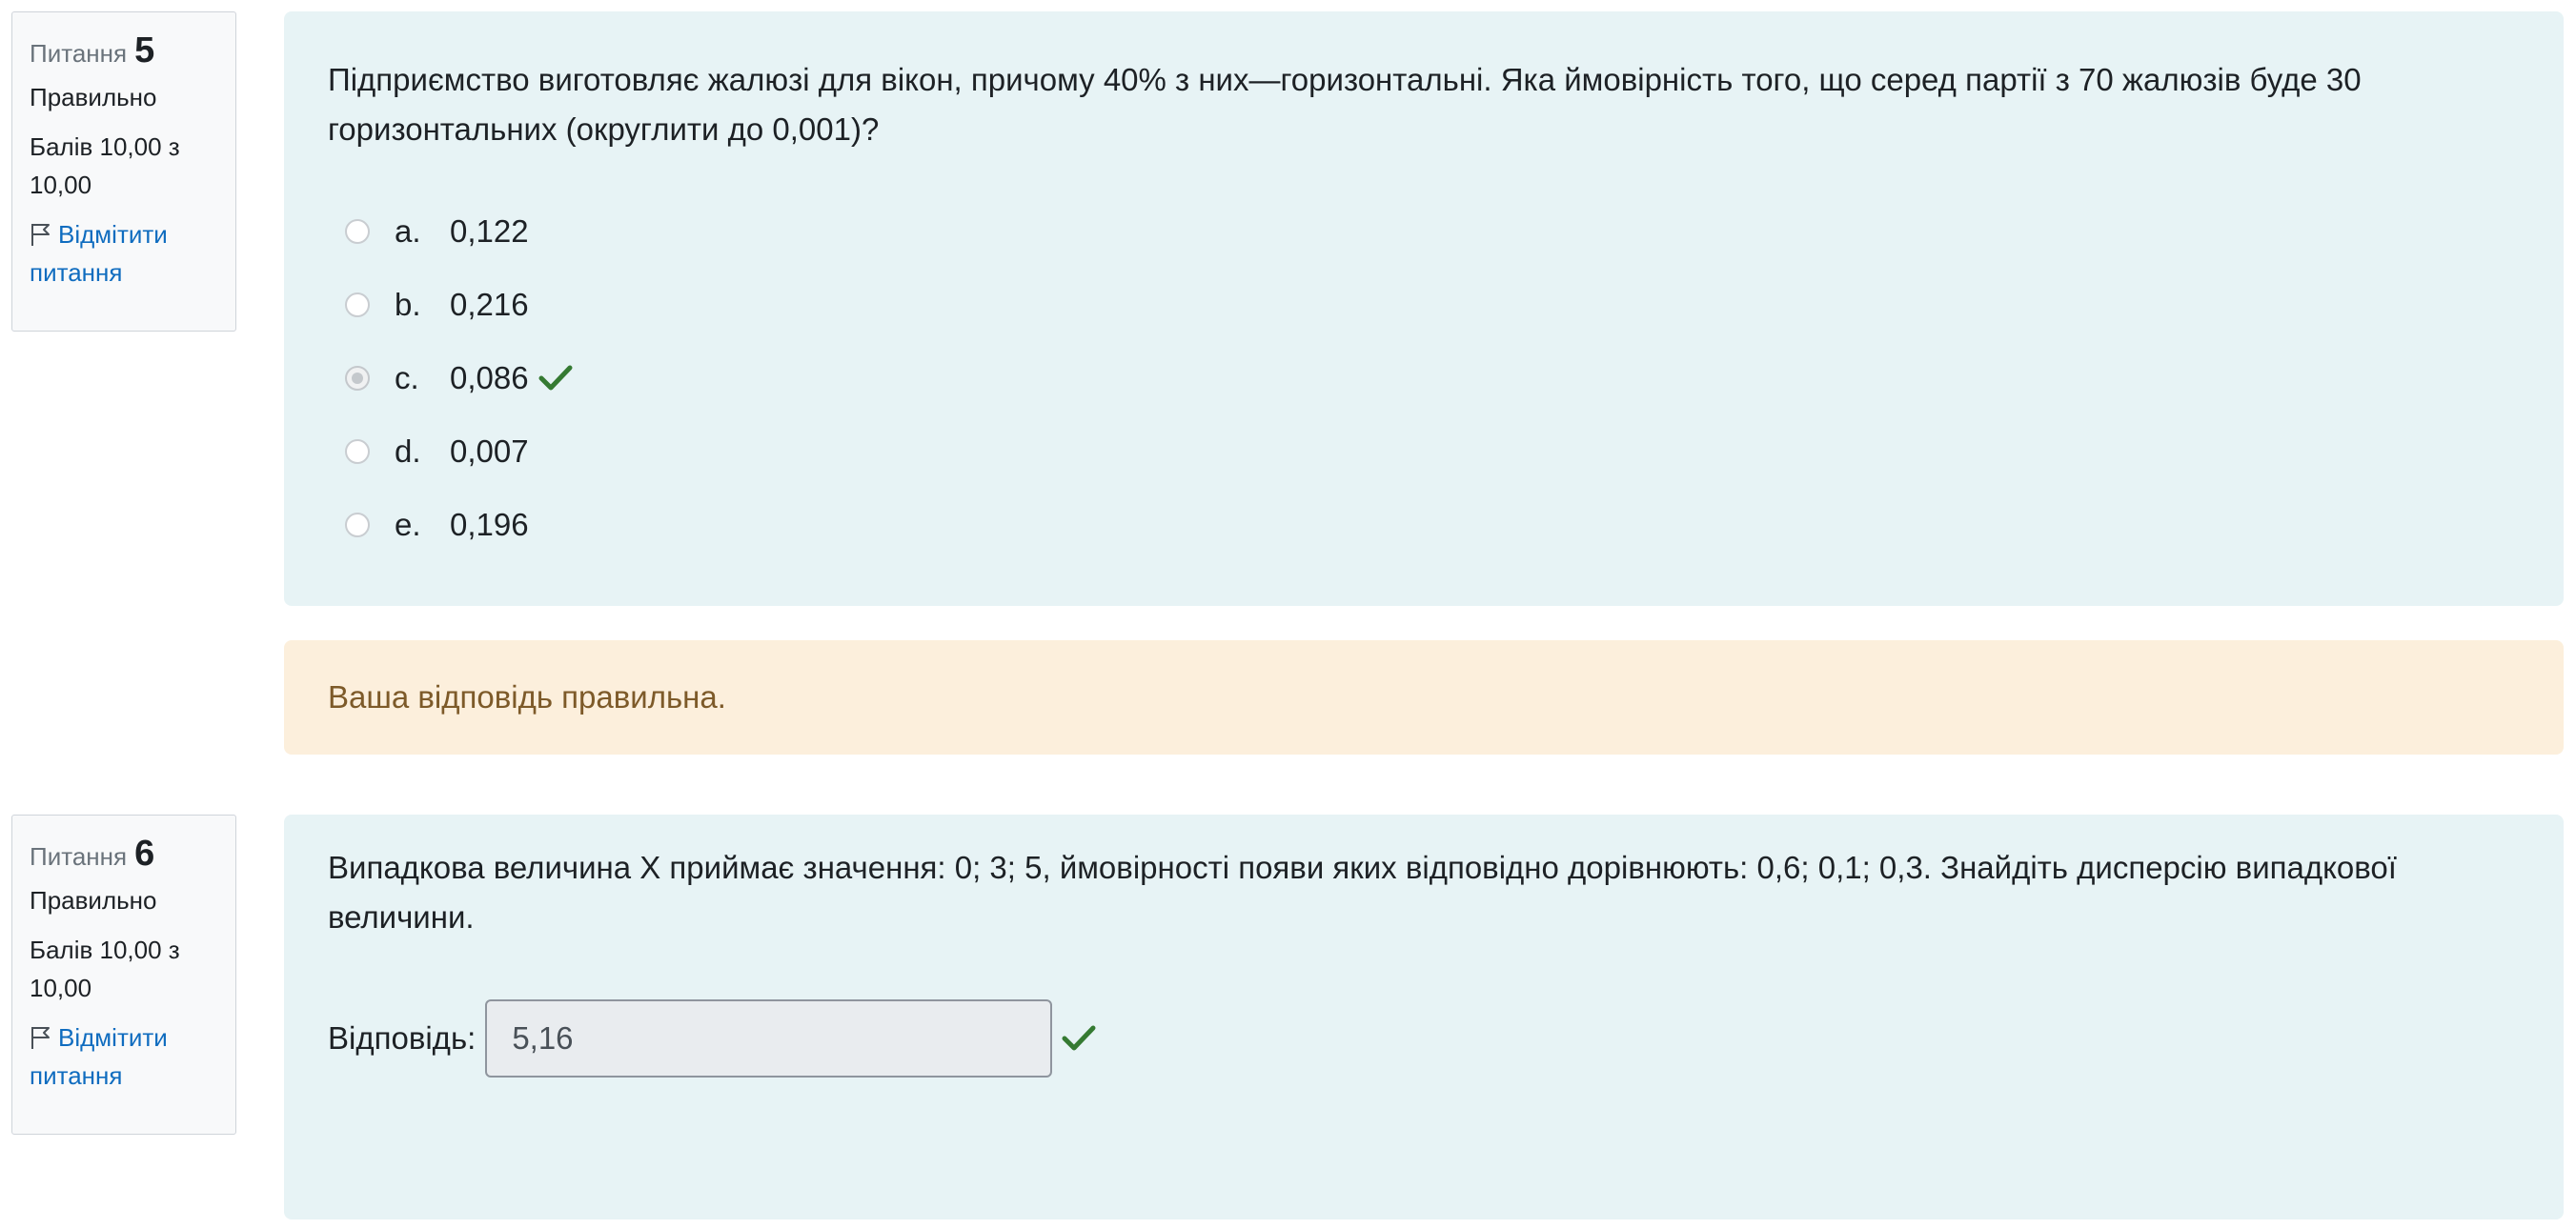  Describe the element at coordinates (144, 854) in the screenshot. I see `question-number: 6` at that location.